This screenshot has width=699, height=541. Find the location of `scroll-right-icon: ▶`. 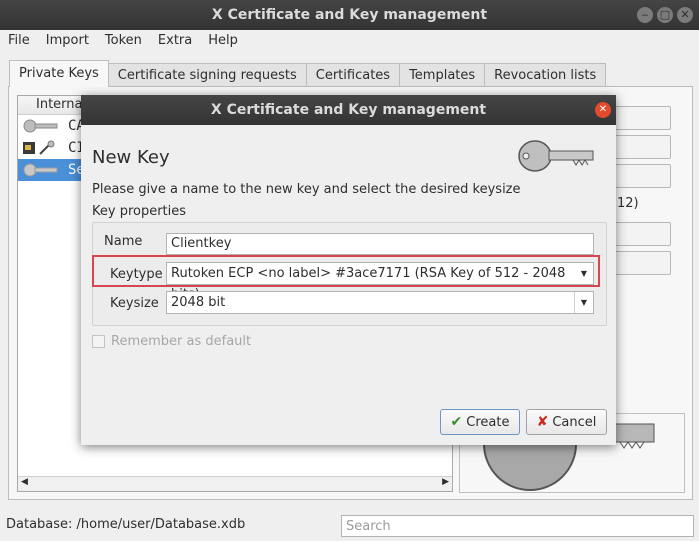

scroll-right-icon: ▶ is located at coordinates (445, 482).